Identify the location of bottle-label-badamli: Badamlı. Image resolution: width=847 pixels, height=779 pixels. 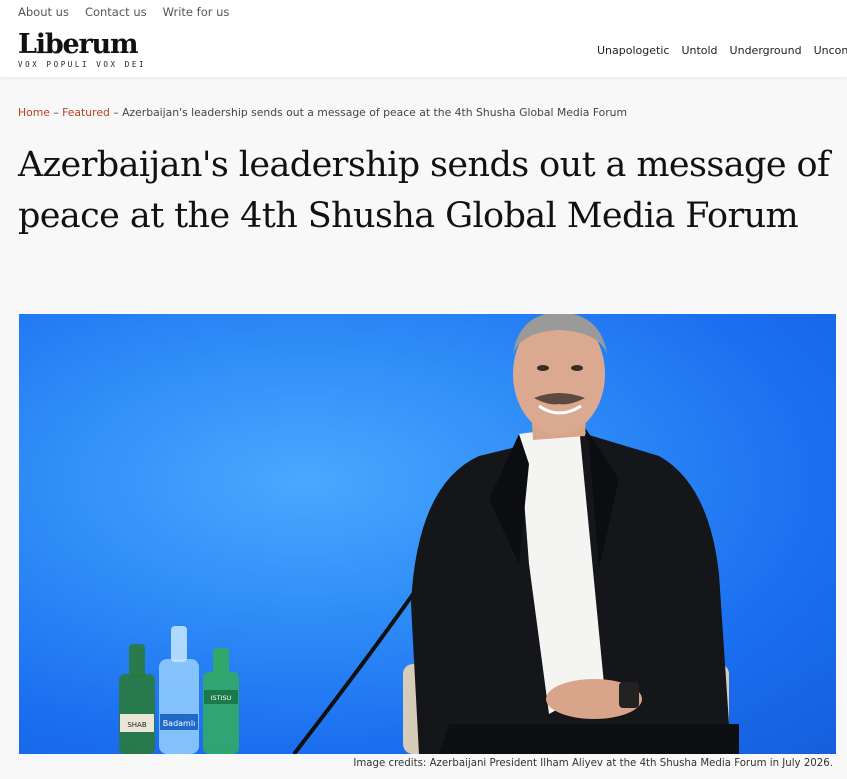
(179, 723).